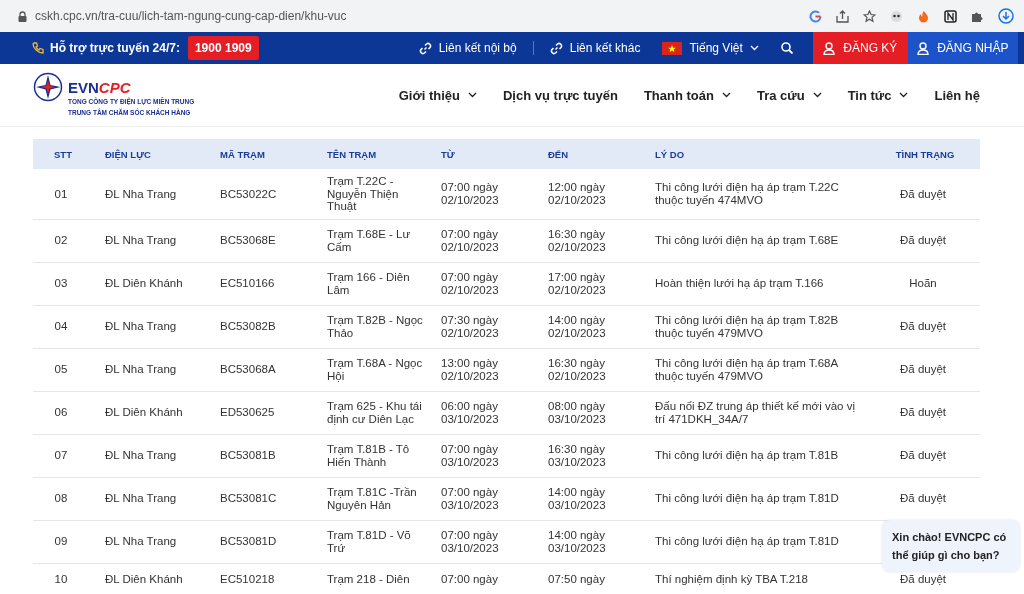 This screenshot has width=1024, height=594. What do you see at coordinates (756, 455) in the screenshot?
I see `table-cell: Thi công lưới điện hạ áp trạm T.81B` at bounding box center [756, 455].